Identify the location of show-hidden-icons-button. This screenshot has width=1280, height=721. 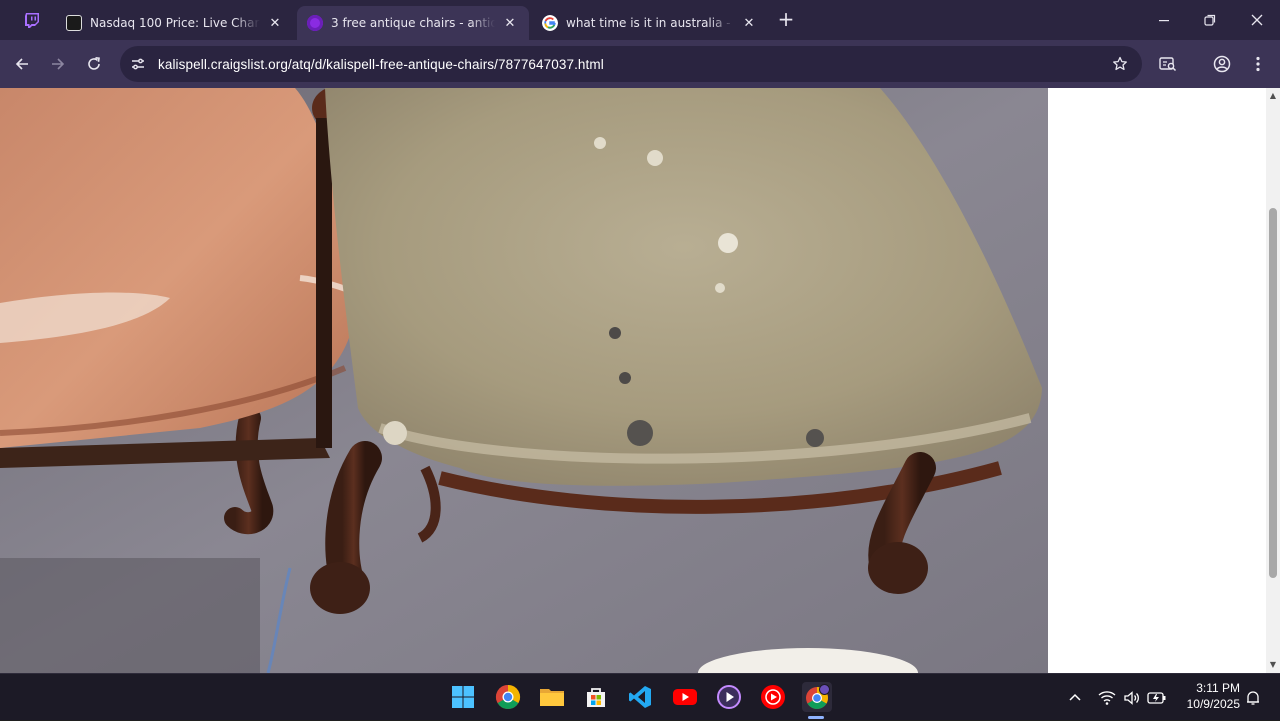
(1075, 697).